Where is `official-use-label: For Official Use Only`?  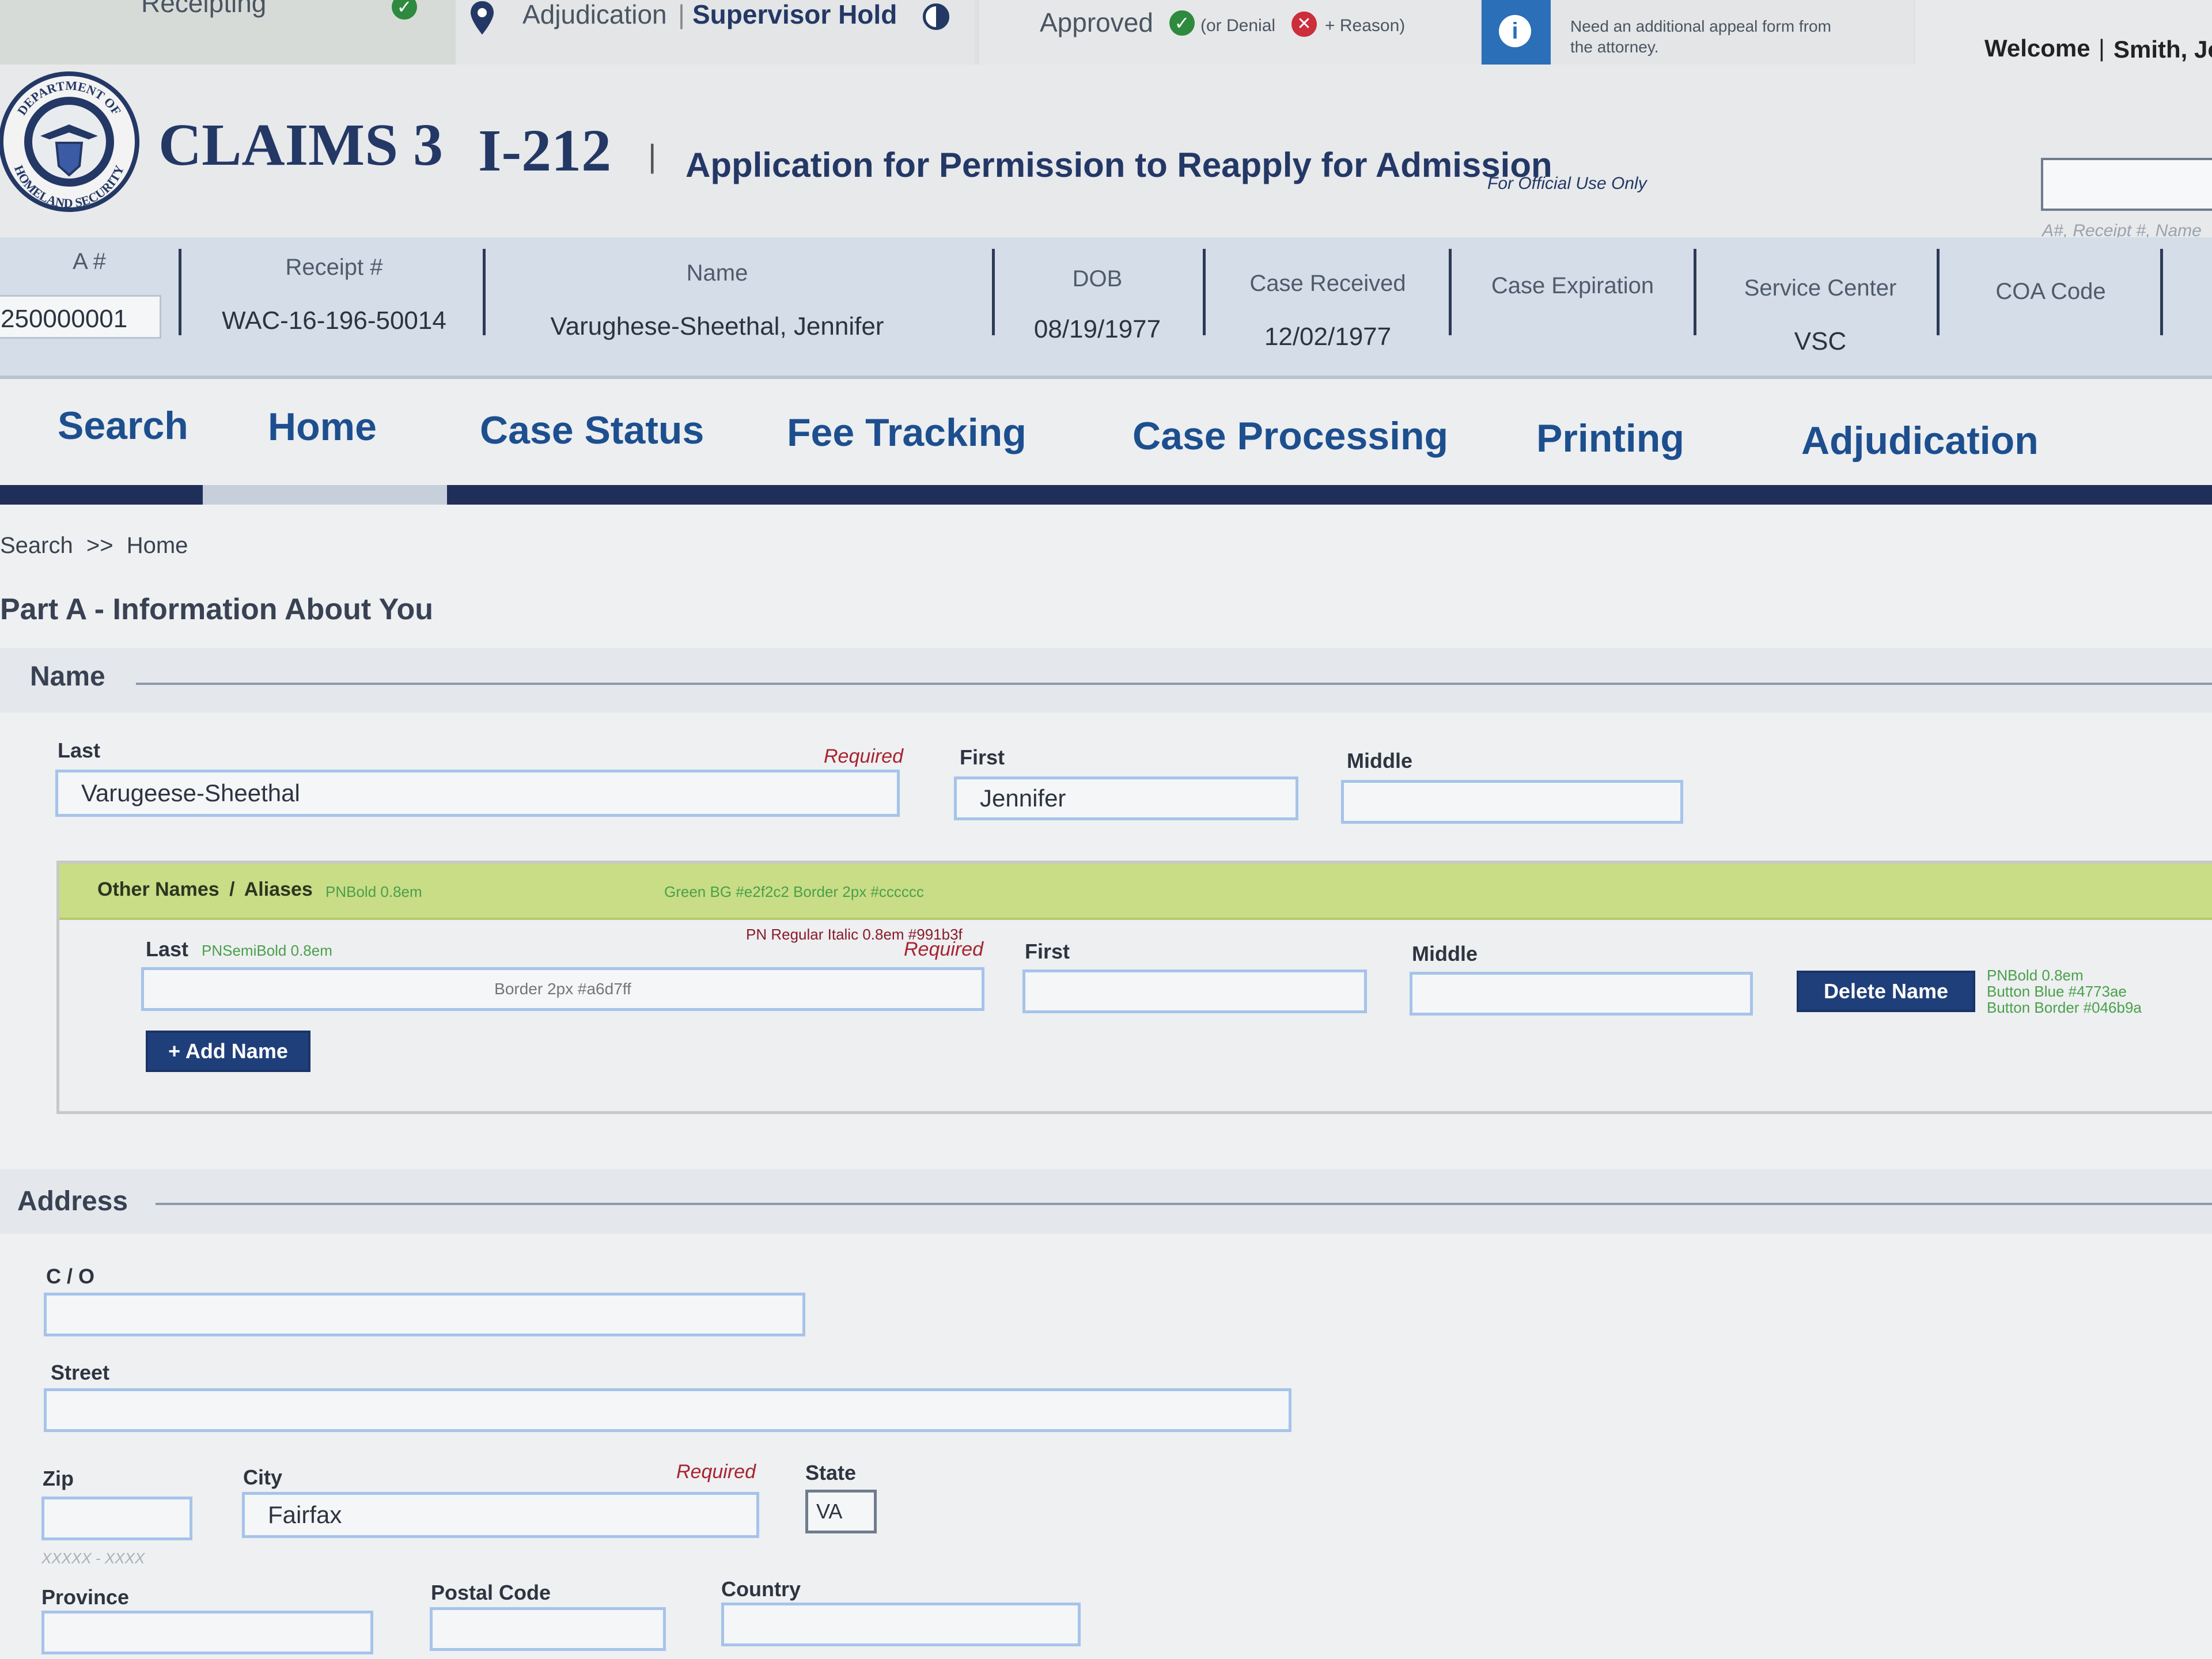
official-use-label: For Official Use Only is located at coordinates (1567, 183).